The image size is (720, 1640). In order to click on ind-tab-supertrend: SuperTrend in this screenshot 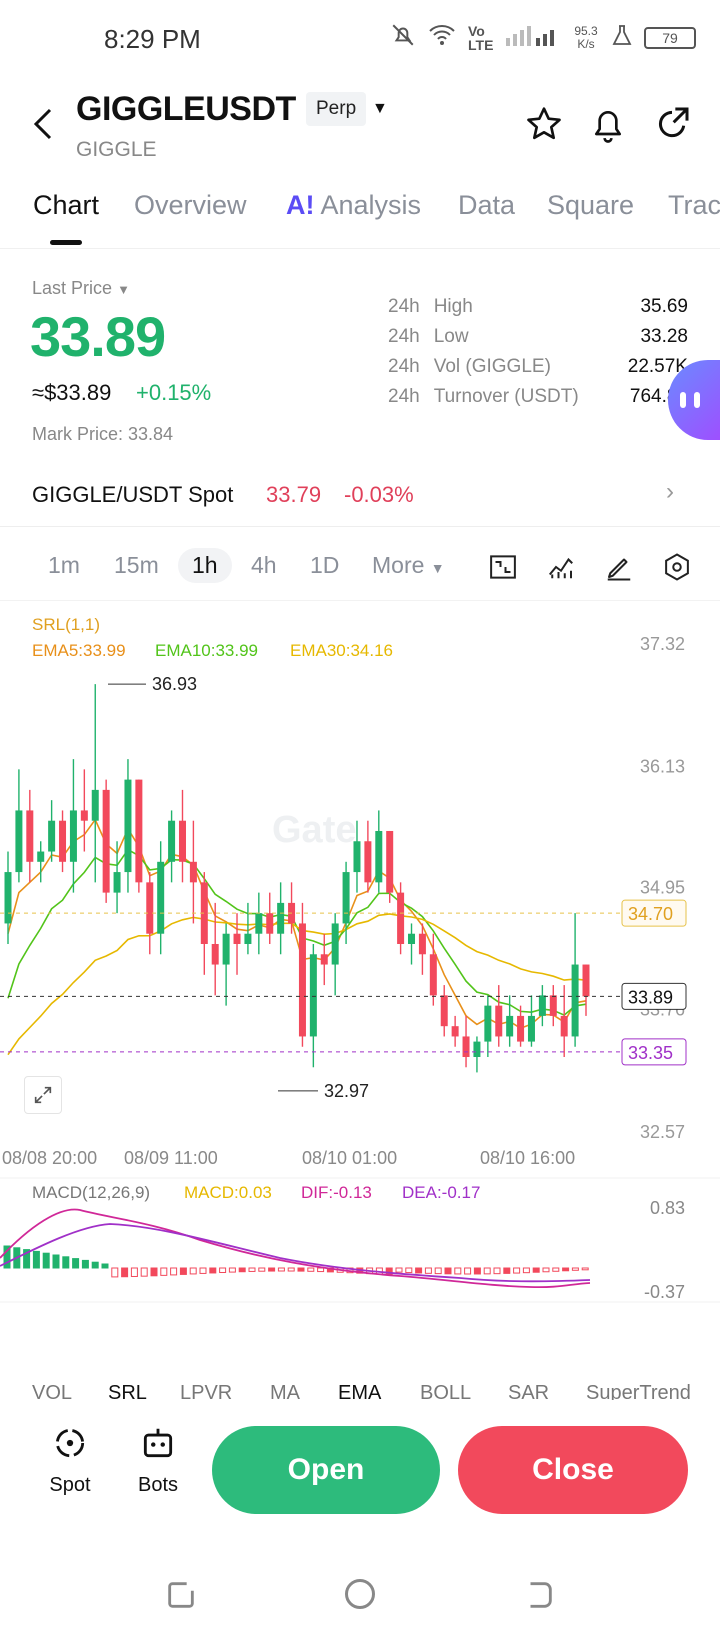, I will do `click(638, 1391)`.